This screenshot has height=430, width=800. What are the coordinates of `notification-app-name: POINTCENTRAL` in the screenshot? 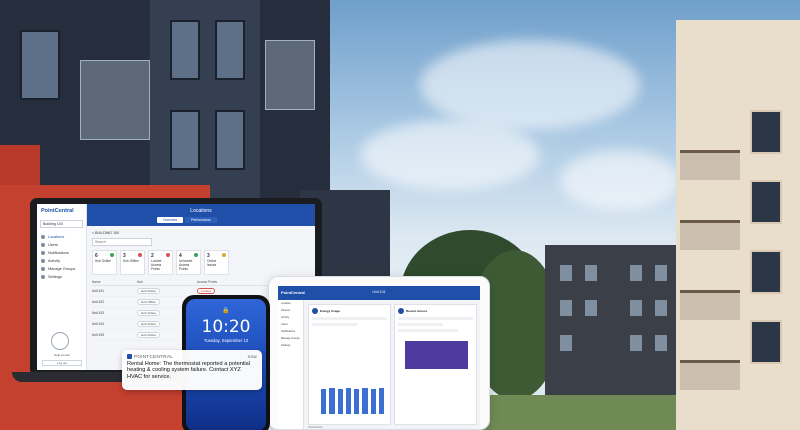 It's located at (154, 356).